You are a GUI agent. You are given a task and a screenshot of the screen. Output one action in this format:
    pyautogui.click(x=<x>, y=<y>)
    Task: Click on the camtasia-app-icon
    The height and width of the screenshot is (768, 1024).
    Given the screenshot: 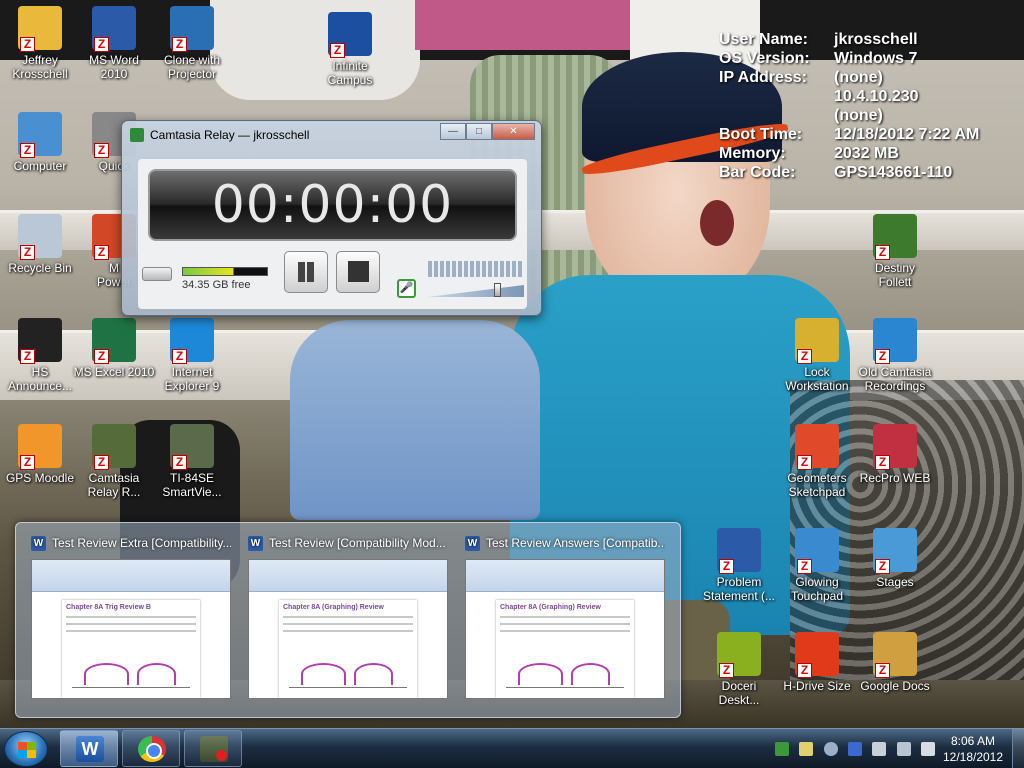 What is the action you would take?
    pyautogui.click(x=137, y=135)
    